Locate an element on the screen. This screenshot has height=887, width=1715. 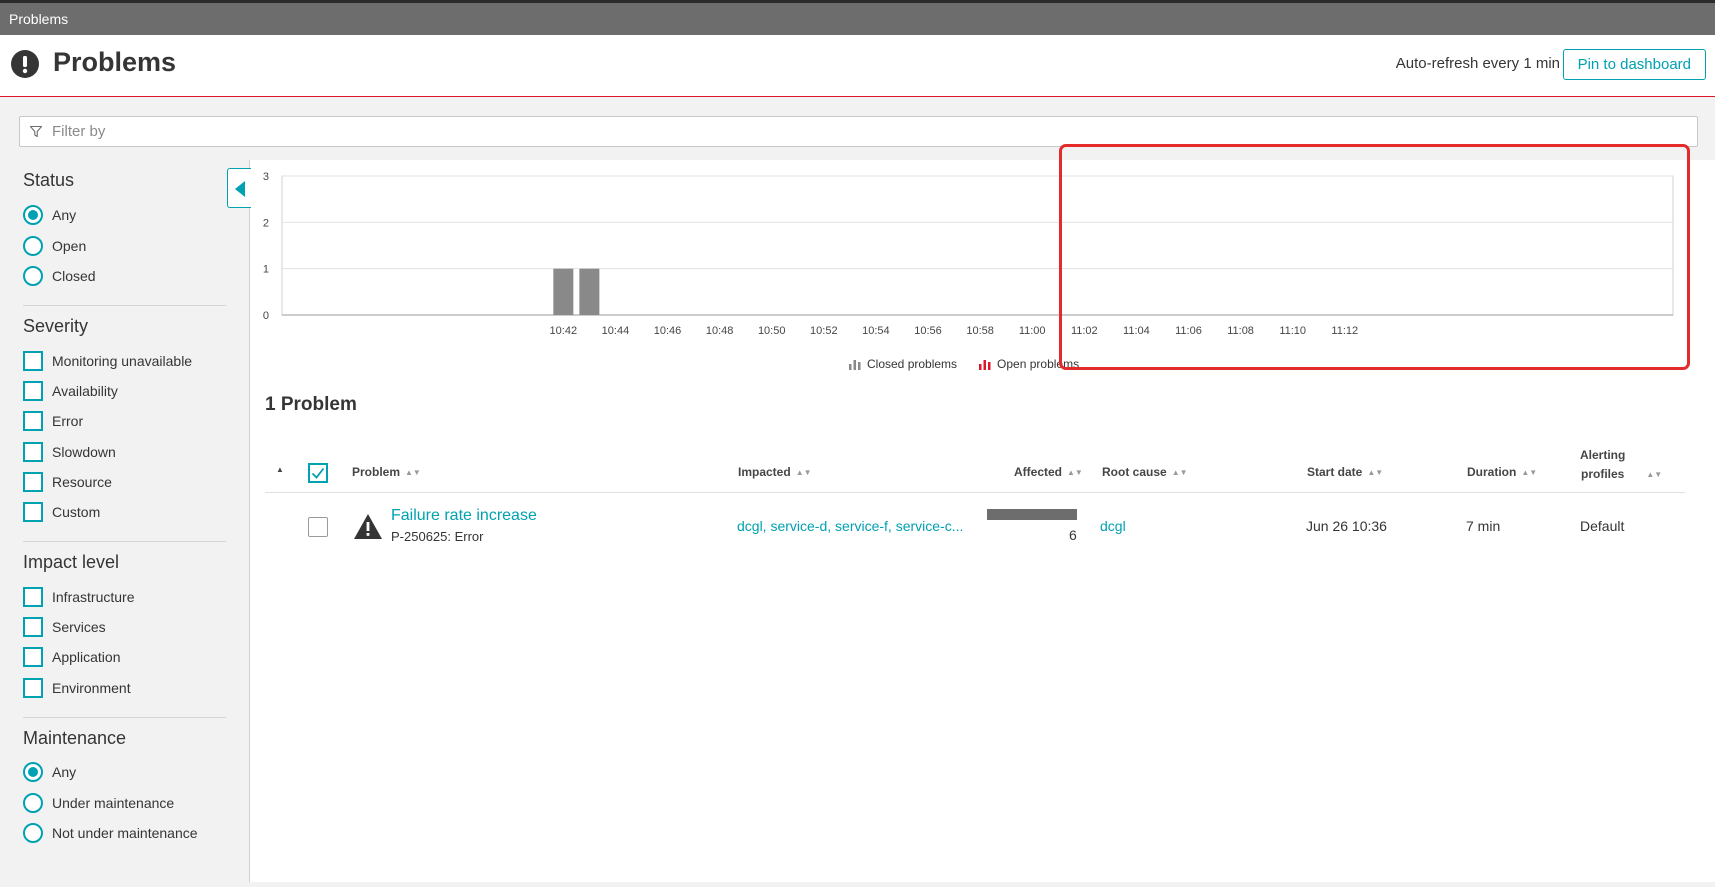
header-divider is located at coordinates (975, 492).